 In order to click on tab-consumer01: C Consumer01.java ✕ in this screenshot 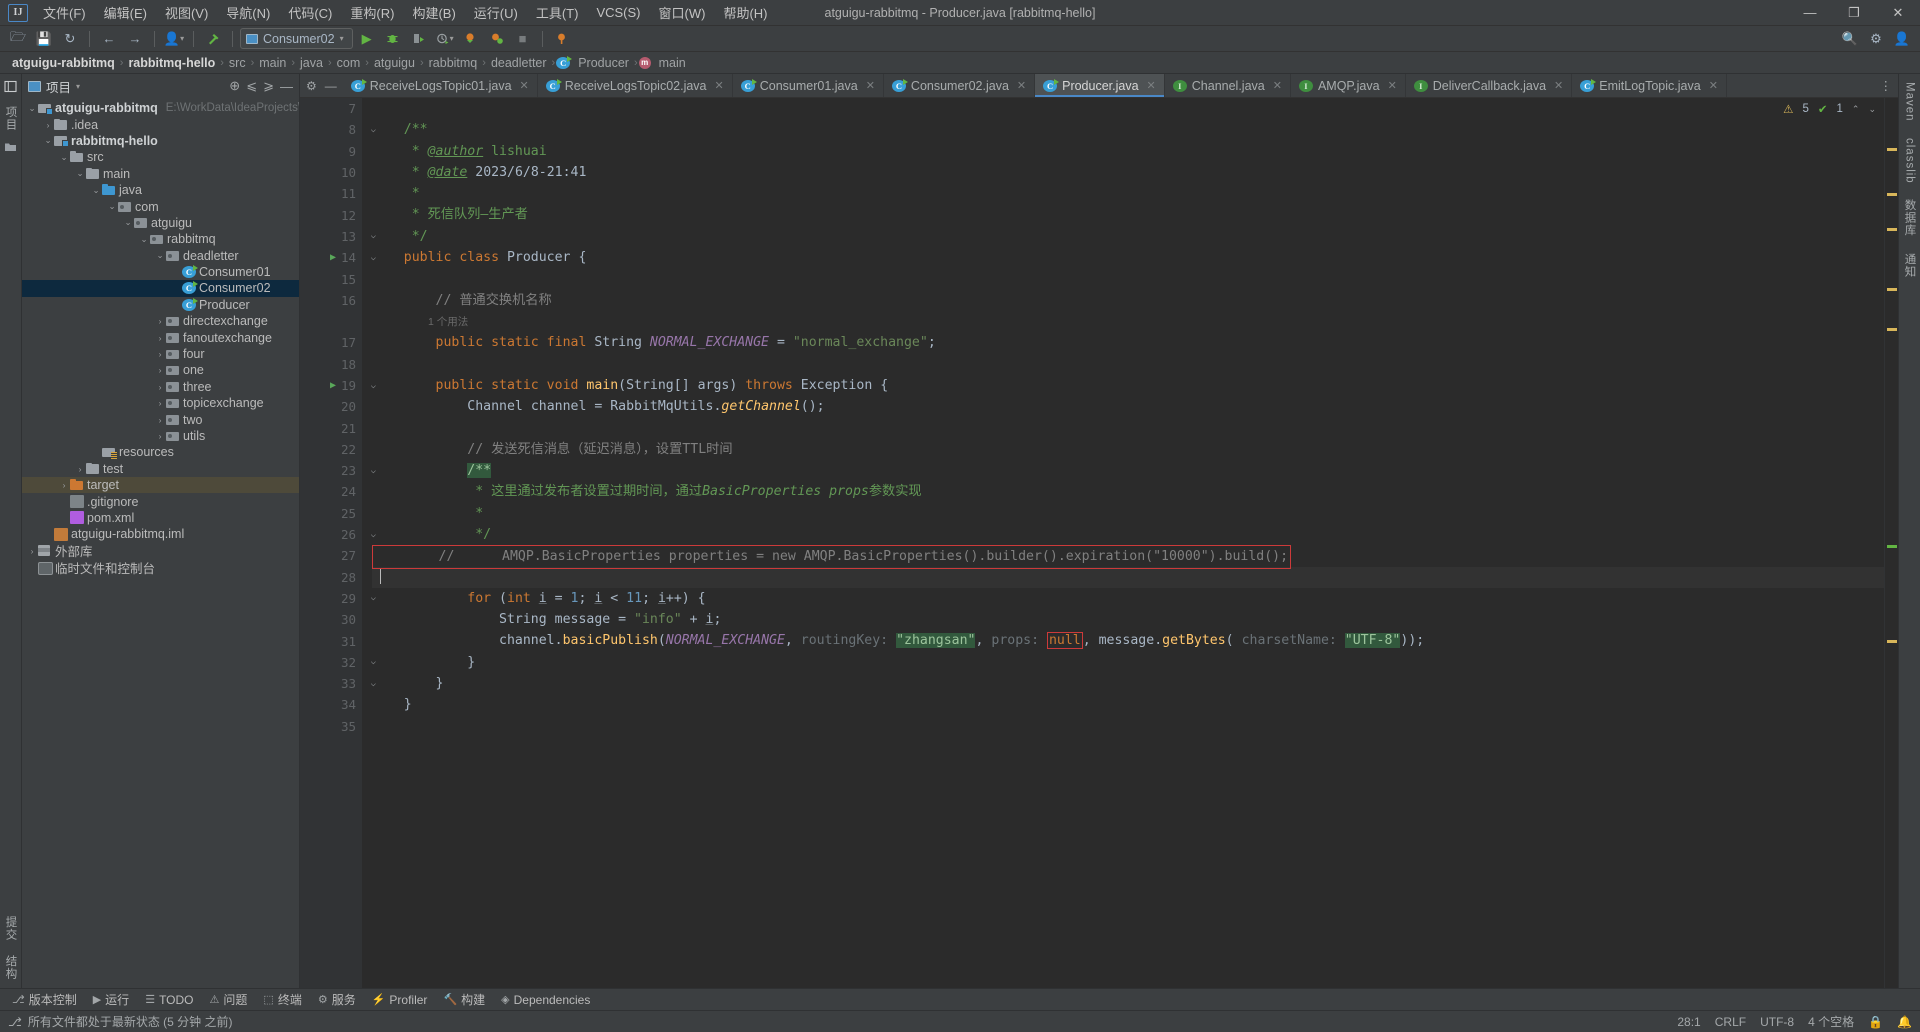, I will do `click(808, 85)`.